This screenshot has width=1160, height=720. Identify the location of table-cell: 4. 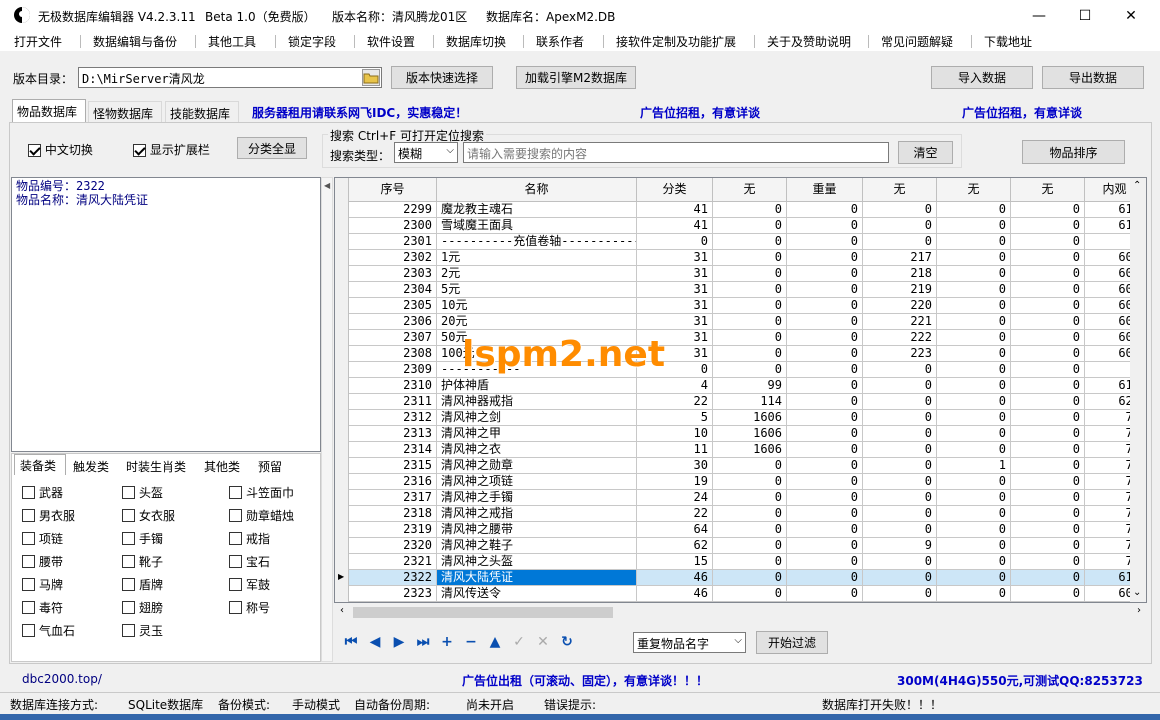
(675, 386).